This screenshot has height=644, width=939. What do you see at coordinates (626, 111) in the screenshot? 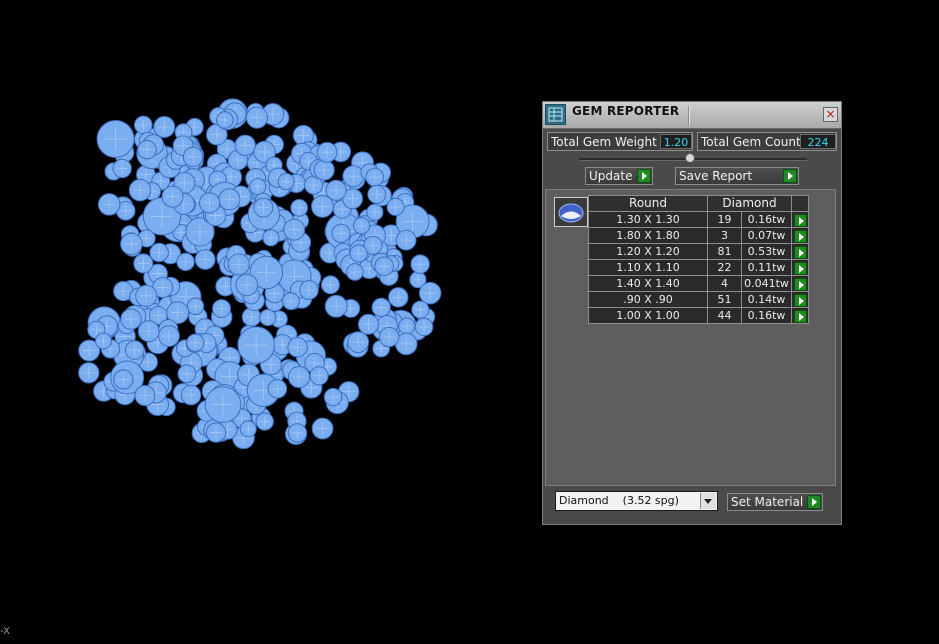
I see `panel-title: GEM REPORTER` at bounding box center [626, 111].